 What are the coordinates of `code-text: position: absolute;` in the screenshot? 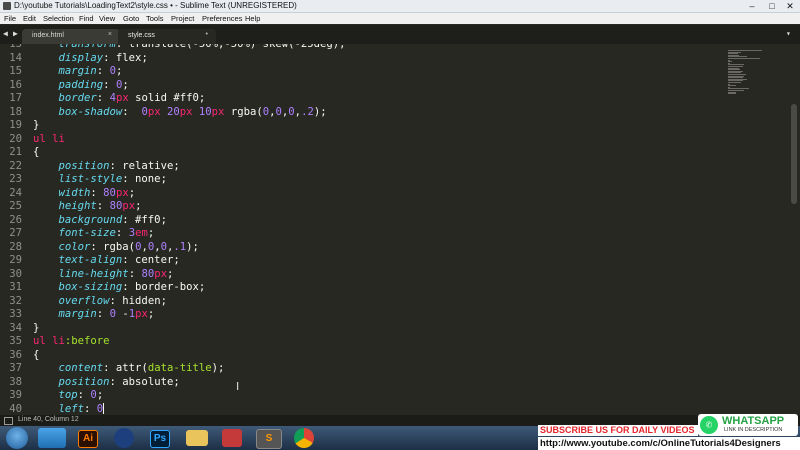 It's located at (106, 383).